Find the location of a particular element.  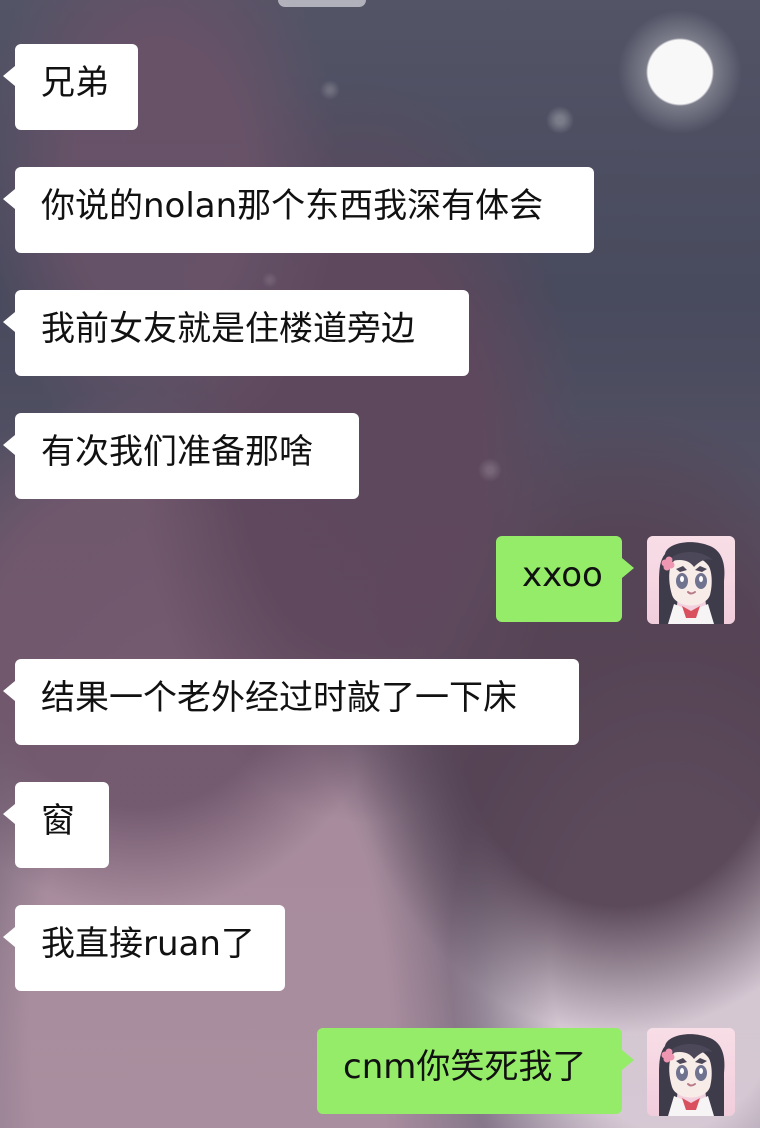

message-bubble: 我直接ruan了 is located at coordinates (144, 948).